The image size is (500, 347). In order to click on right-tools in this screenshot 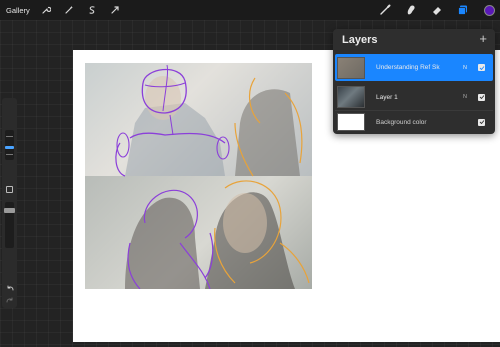, I will do `click(437, 10)`.